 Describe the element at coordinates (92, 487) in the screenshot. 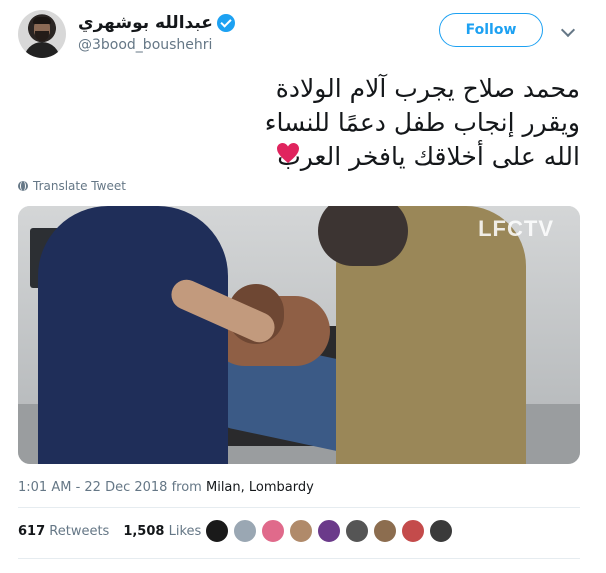

I see `tweet-time: 1:01 AM - 22 Dec 2018` at that location.